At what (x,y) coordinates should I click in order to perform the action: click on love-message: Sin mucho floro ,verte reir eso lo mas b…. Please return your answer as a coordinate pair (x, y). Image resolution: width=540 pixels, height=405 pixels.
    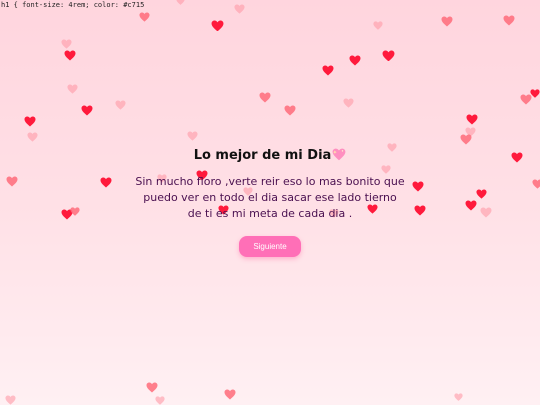
    Looking at the image, I should click on (270, 197).